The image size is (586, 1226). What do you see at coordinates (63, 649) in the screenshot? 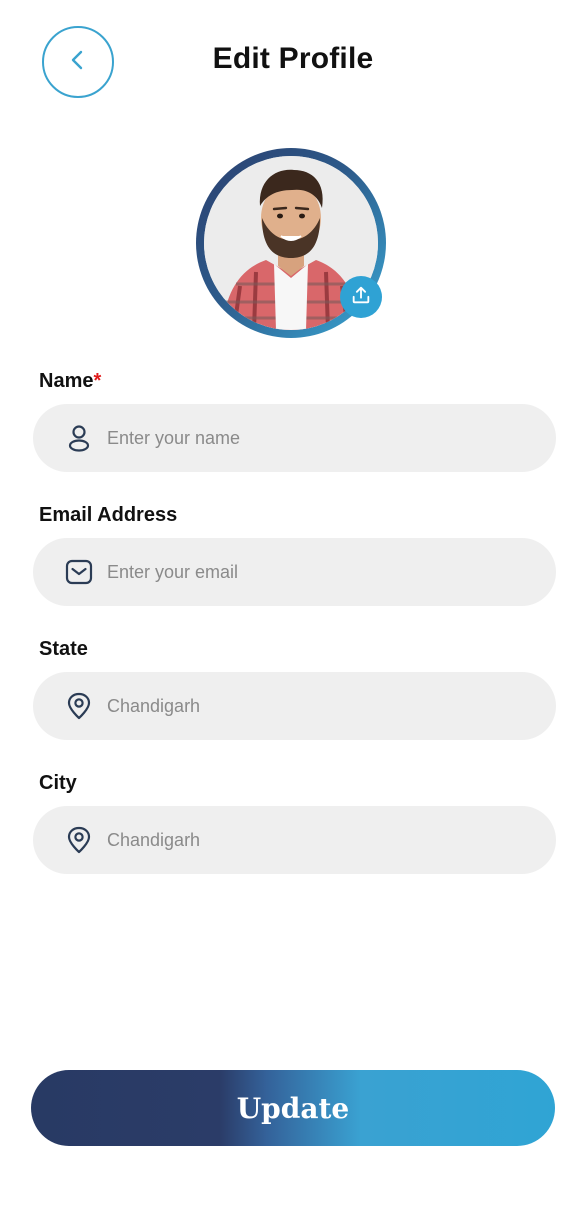
I see `state-label: State` at bounding box center [63, 649].